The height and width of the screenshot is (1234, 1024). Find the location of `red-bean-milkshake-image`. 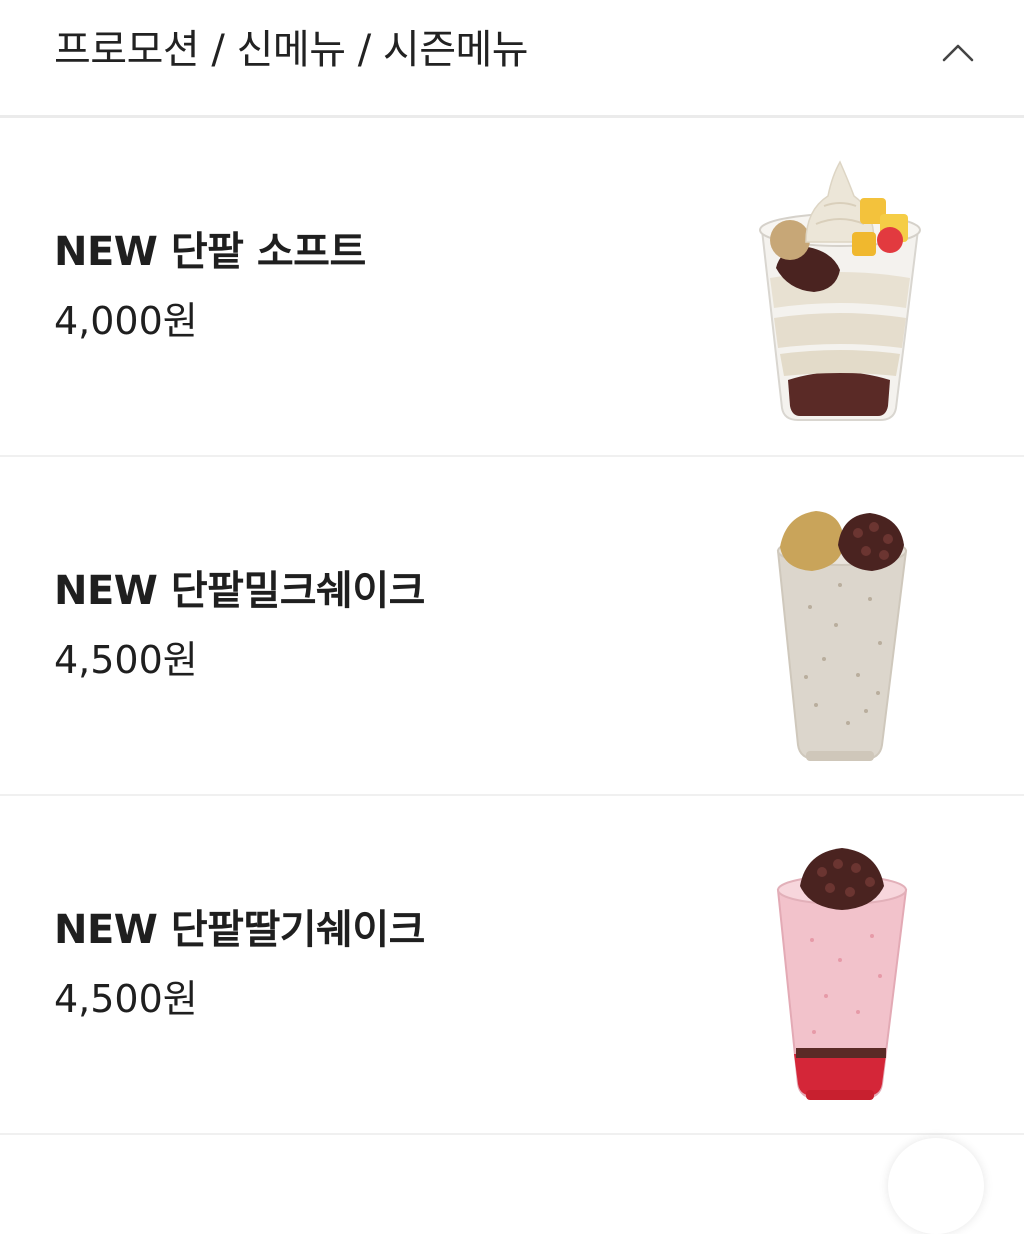

red-bean-milkshake-image is located at coordinates (842, 636).